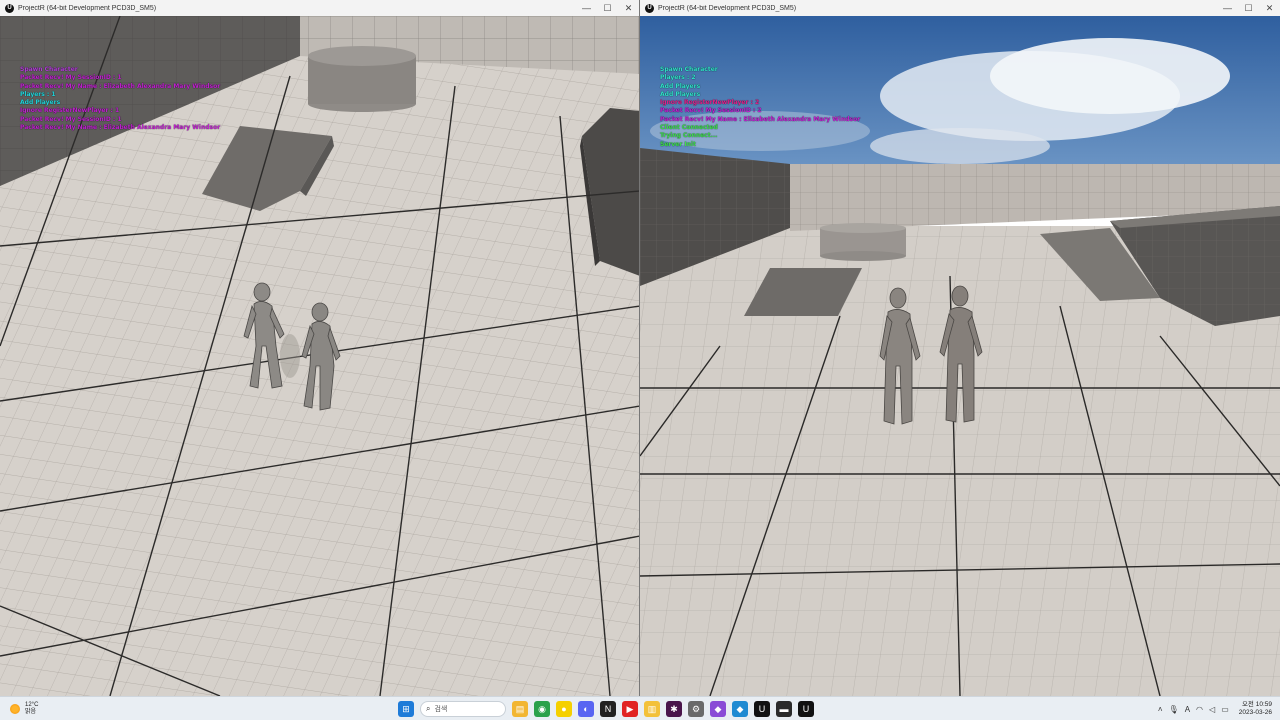 The image size is (1280, 720). Describe the element at coordinates (1174, 709) in the screenshot. I see `microphone-icon: 🎙` at that location.